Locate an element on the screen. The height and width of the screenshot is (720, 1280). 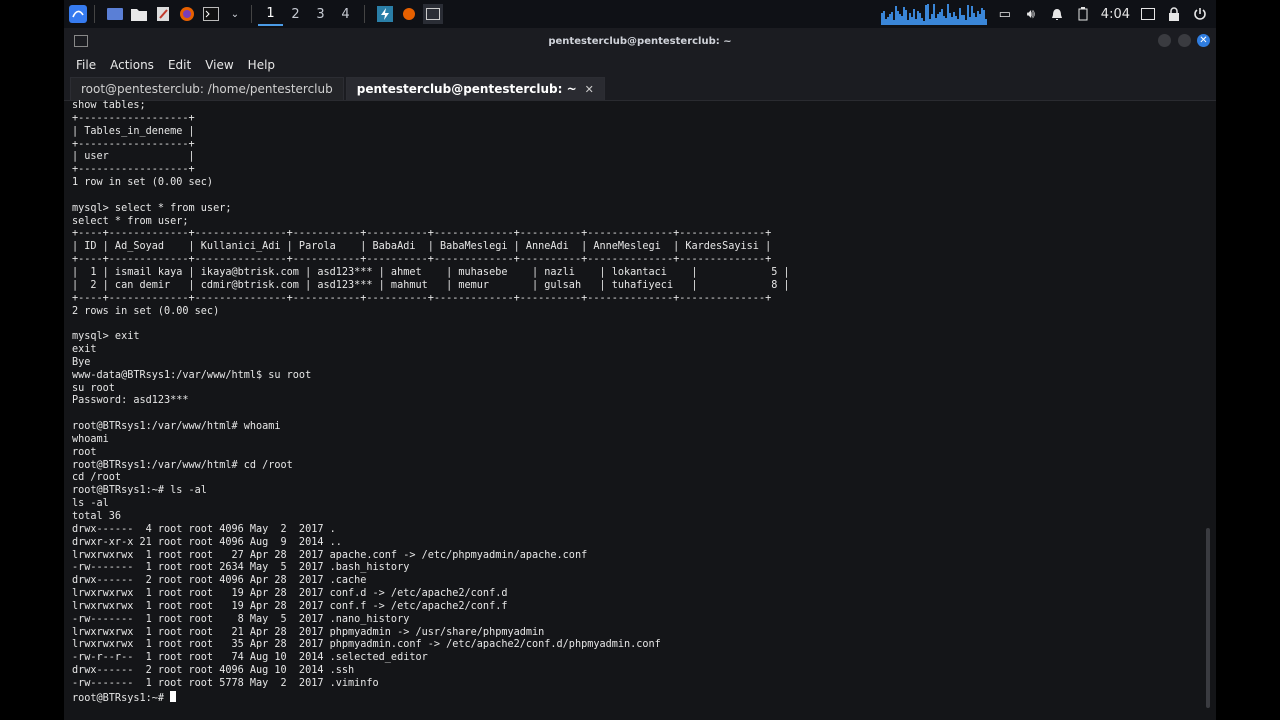
menu-help: Help is located at coordinates (261, 65).